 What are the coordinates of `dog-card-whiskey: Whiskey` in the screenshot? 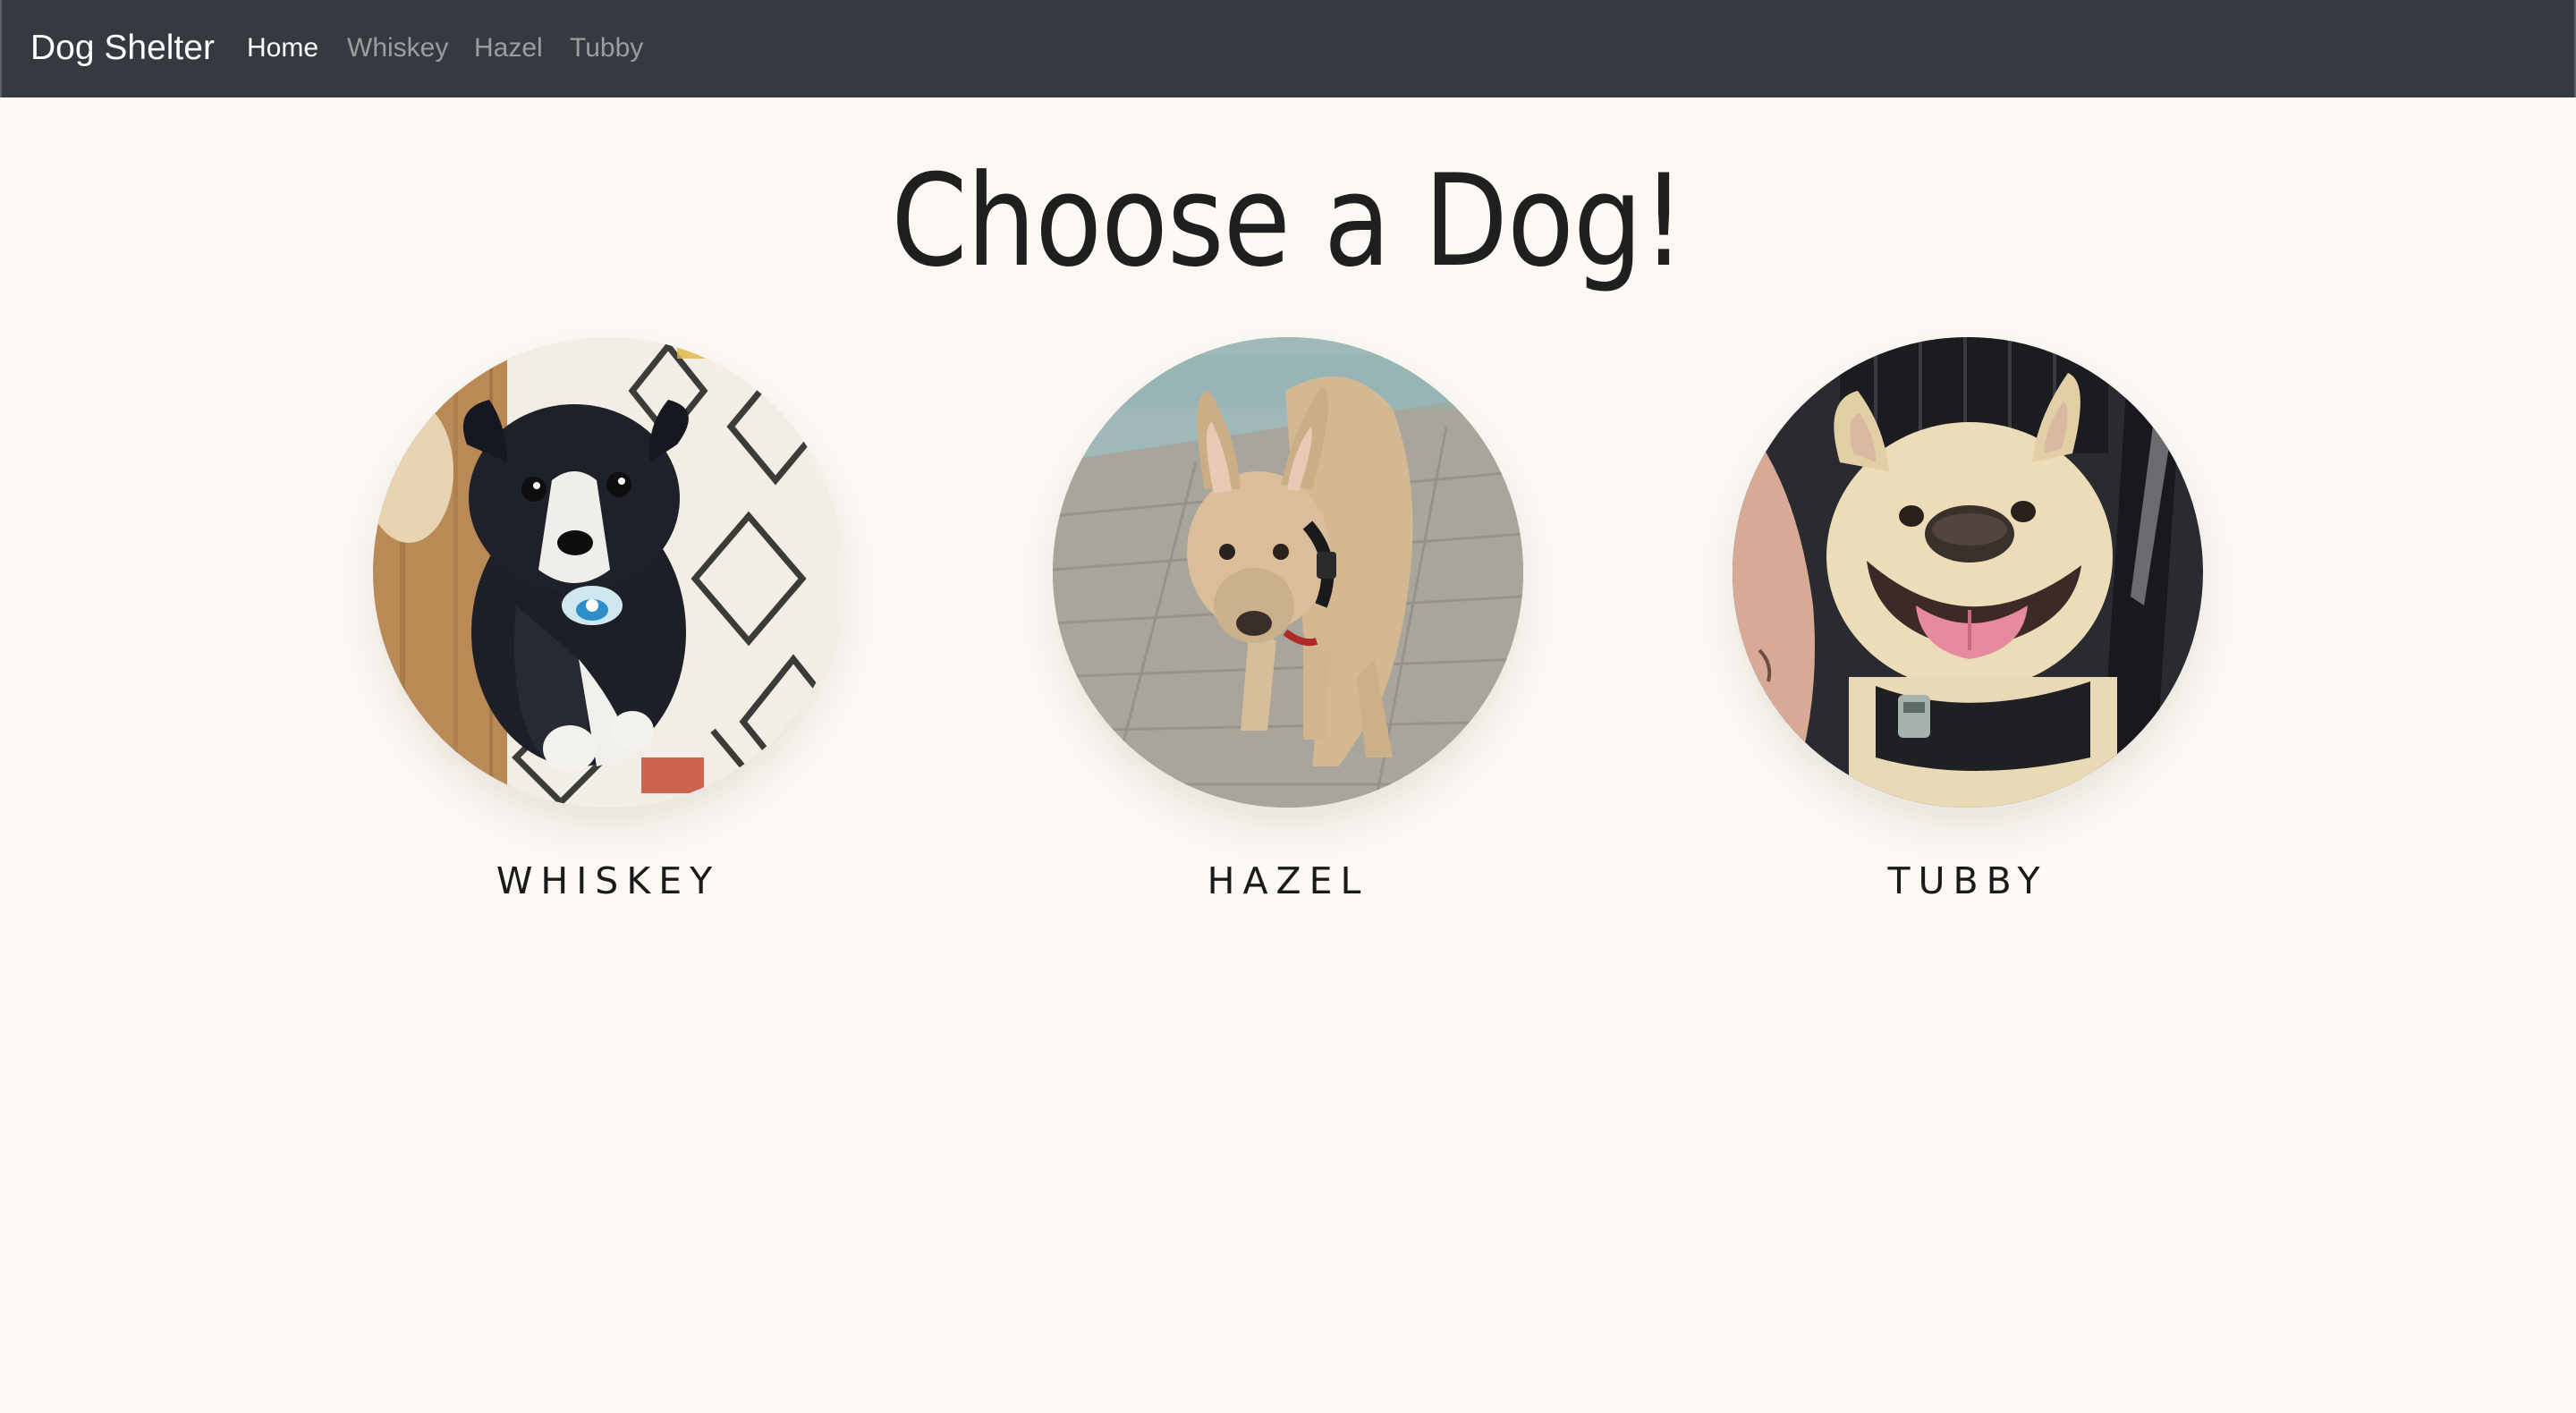 It's located at (608, 619).